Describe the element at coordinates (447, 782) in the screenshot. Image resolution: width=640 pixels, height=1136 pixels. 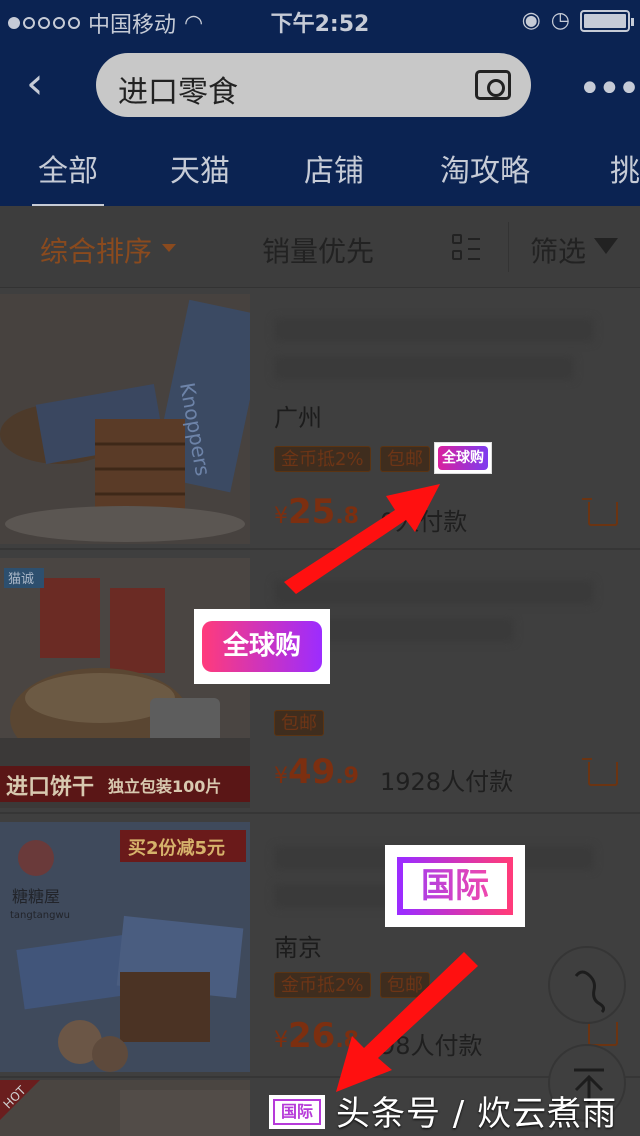
I see `paid-count: 1928人付款` at that location.